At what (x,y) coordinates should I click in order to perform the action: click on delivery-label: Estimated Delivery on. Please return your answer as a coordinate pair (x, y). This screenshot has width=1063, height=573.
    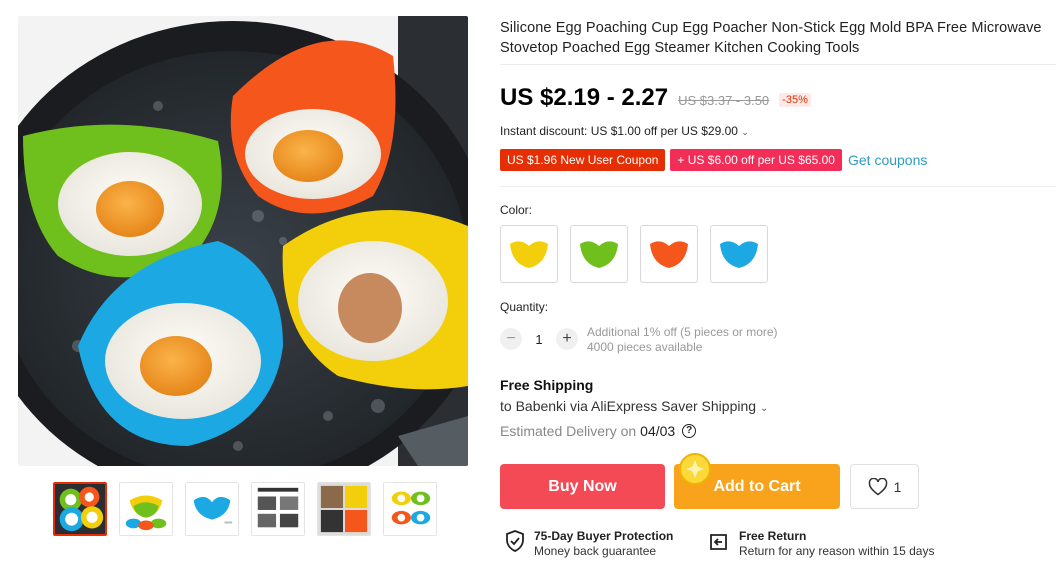
    Looking at the image, I should click on (568, 431).